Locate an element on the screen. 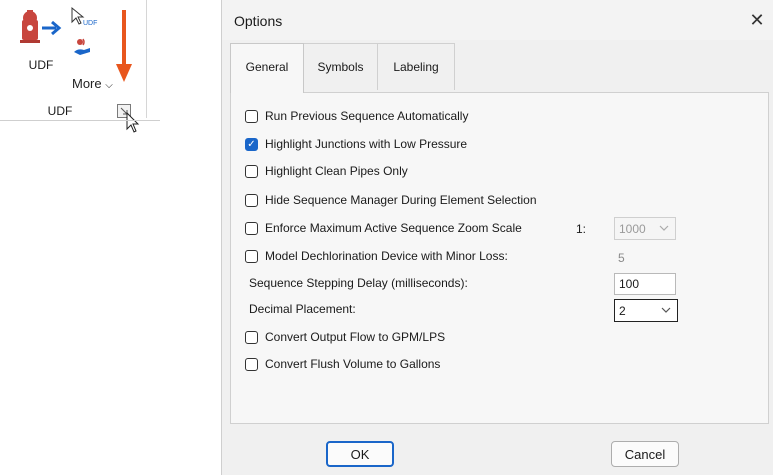 The height and width of the screenshot is (475, 773). run-previous-option: Run Previous Sequence Automatically is located at coordinates (356, 116).